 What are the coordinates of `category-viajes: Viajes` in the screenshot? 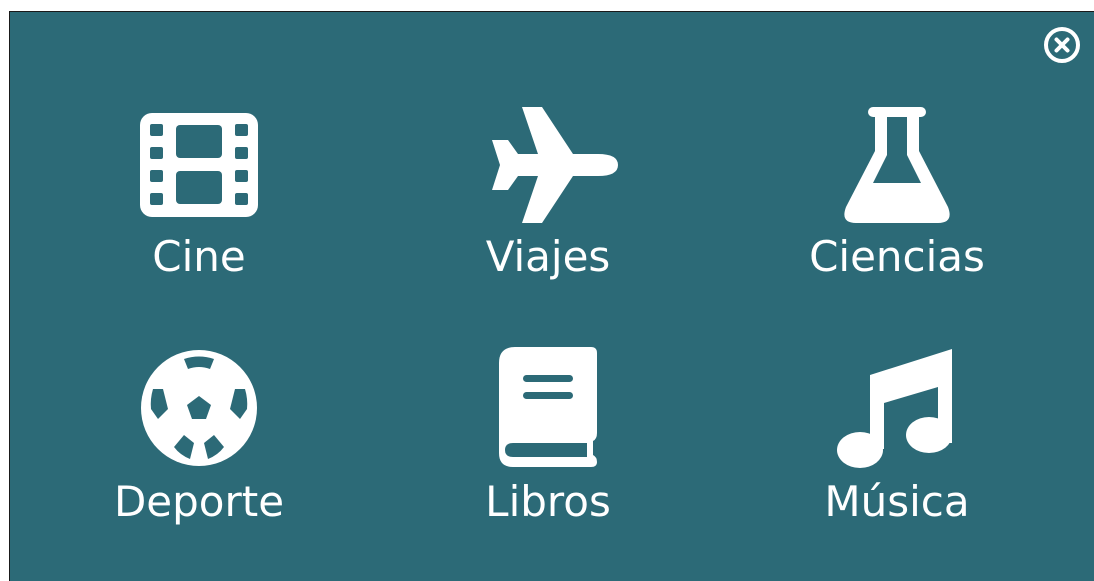 It's located at (548, 207).